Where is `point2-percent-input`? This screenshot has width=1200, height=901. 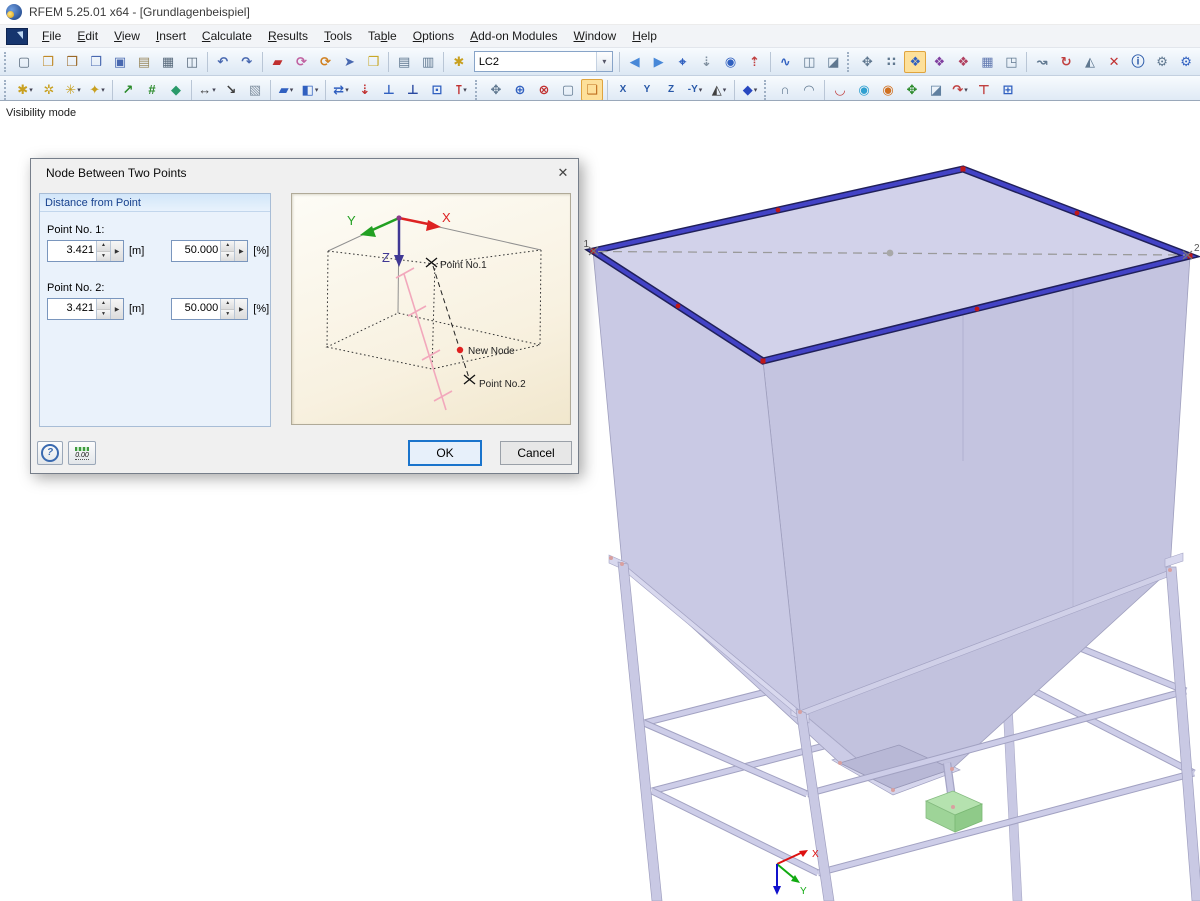 point2-percent-input is located at coordinates (196, 308).